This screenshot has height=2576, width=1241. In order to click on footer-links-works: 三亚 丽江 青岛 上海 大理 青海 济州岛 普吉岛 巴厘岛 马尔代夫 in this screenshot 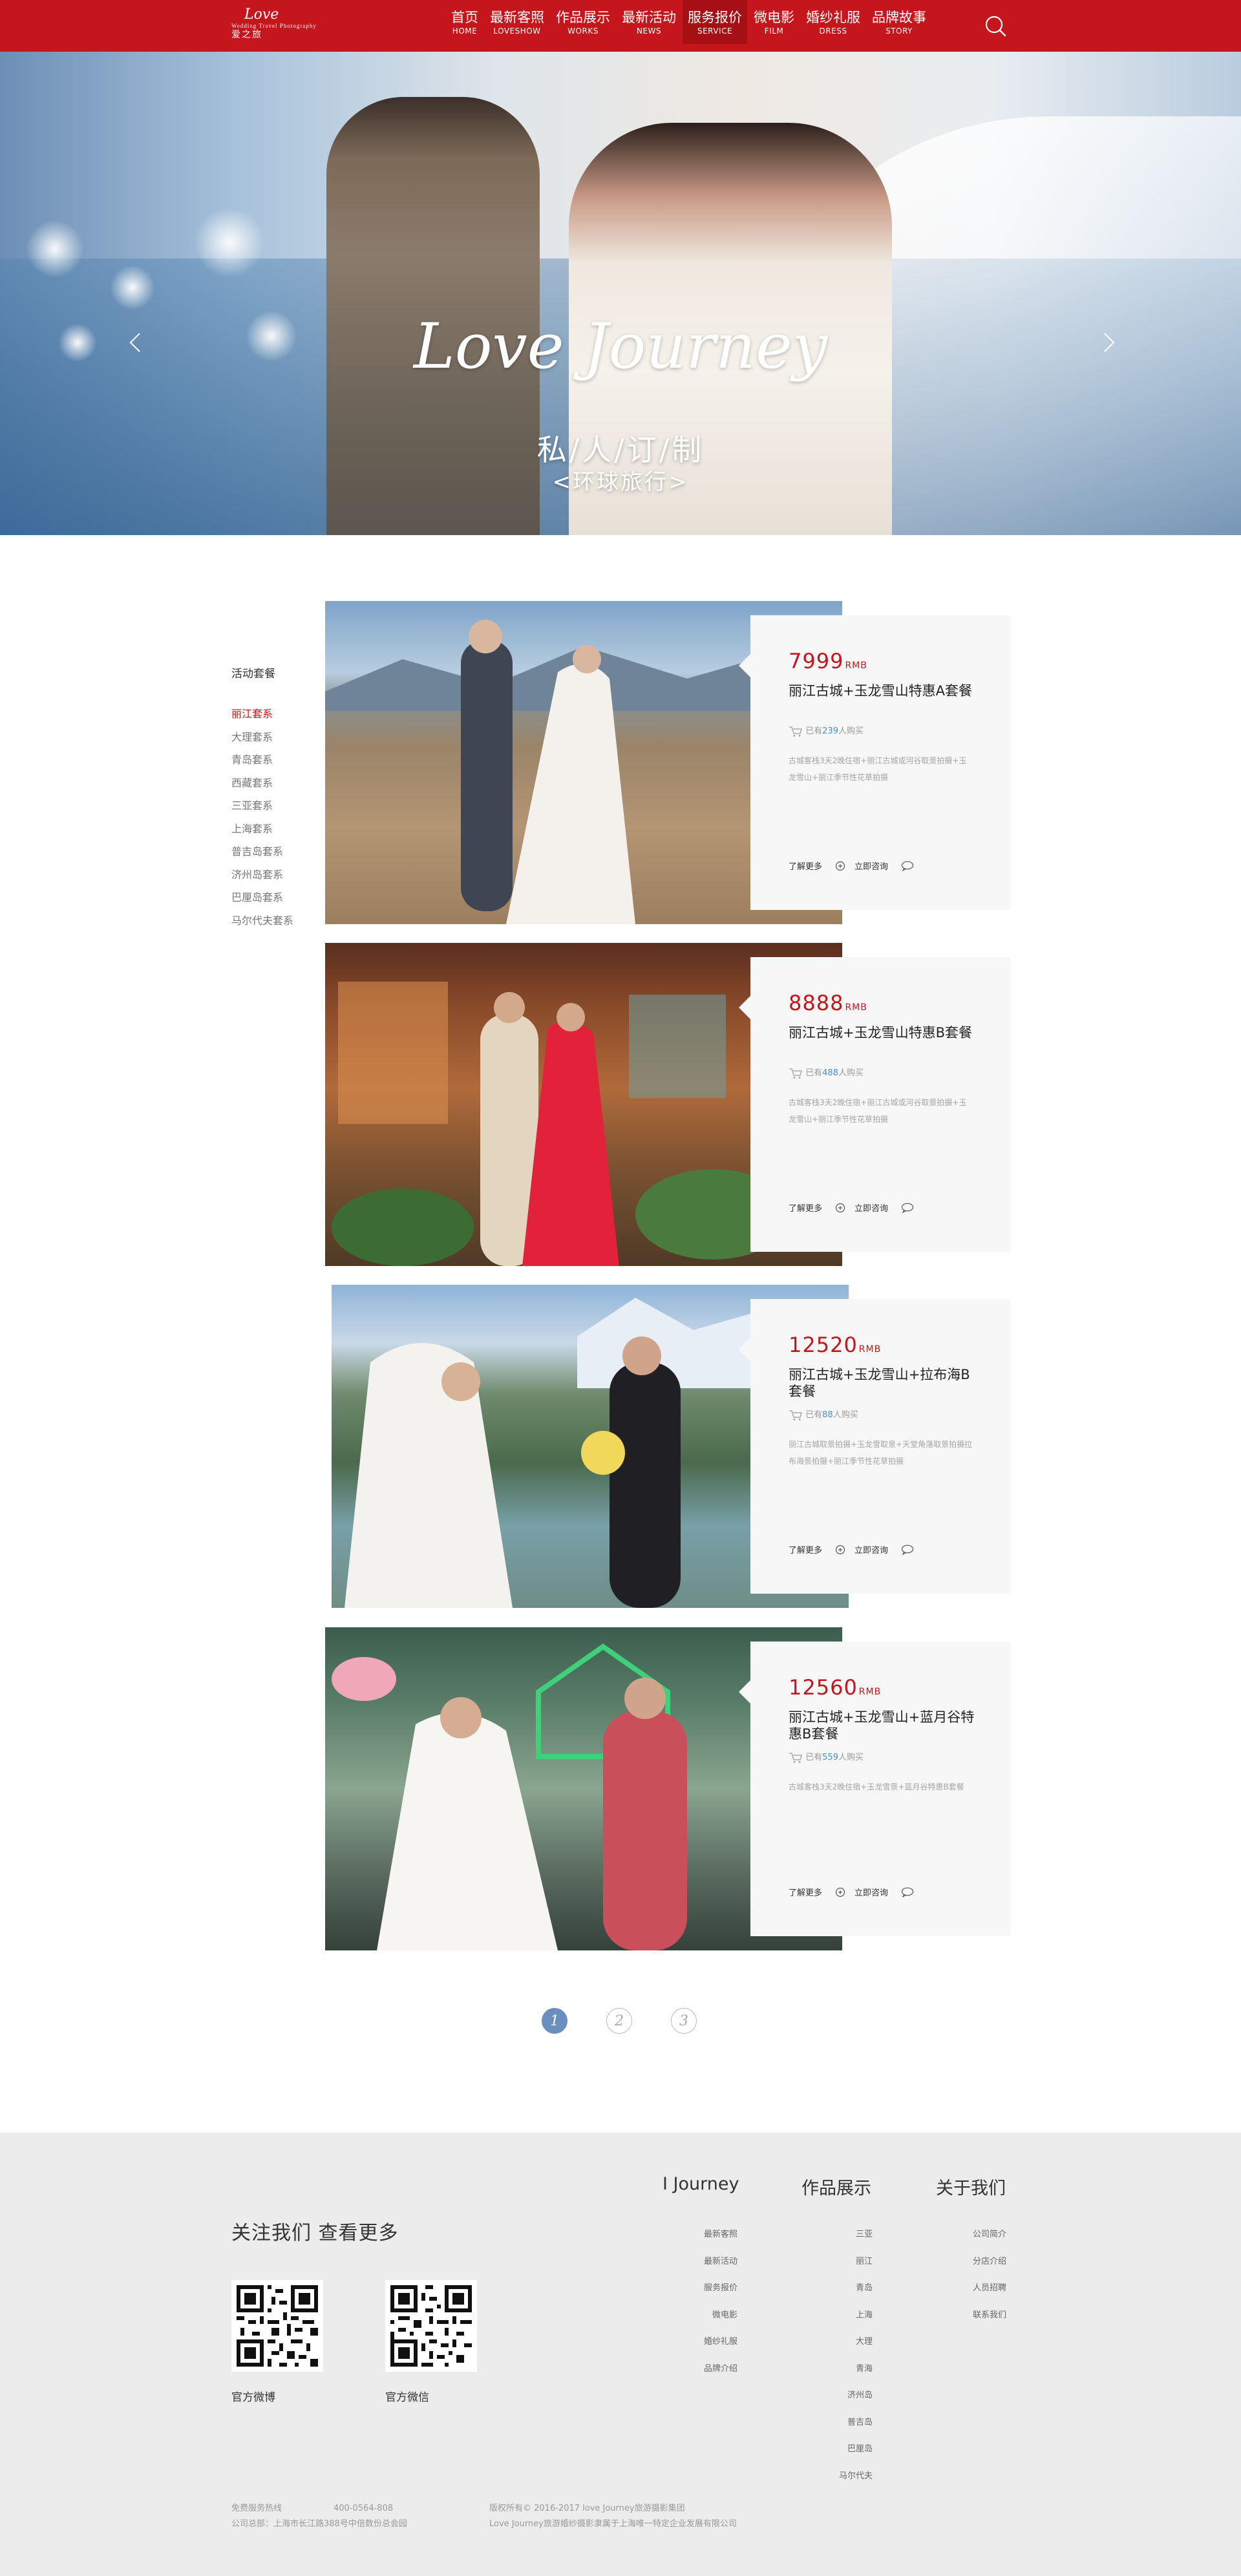, I will do `click(853, 2361)`.